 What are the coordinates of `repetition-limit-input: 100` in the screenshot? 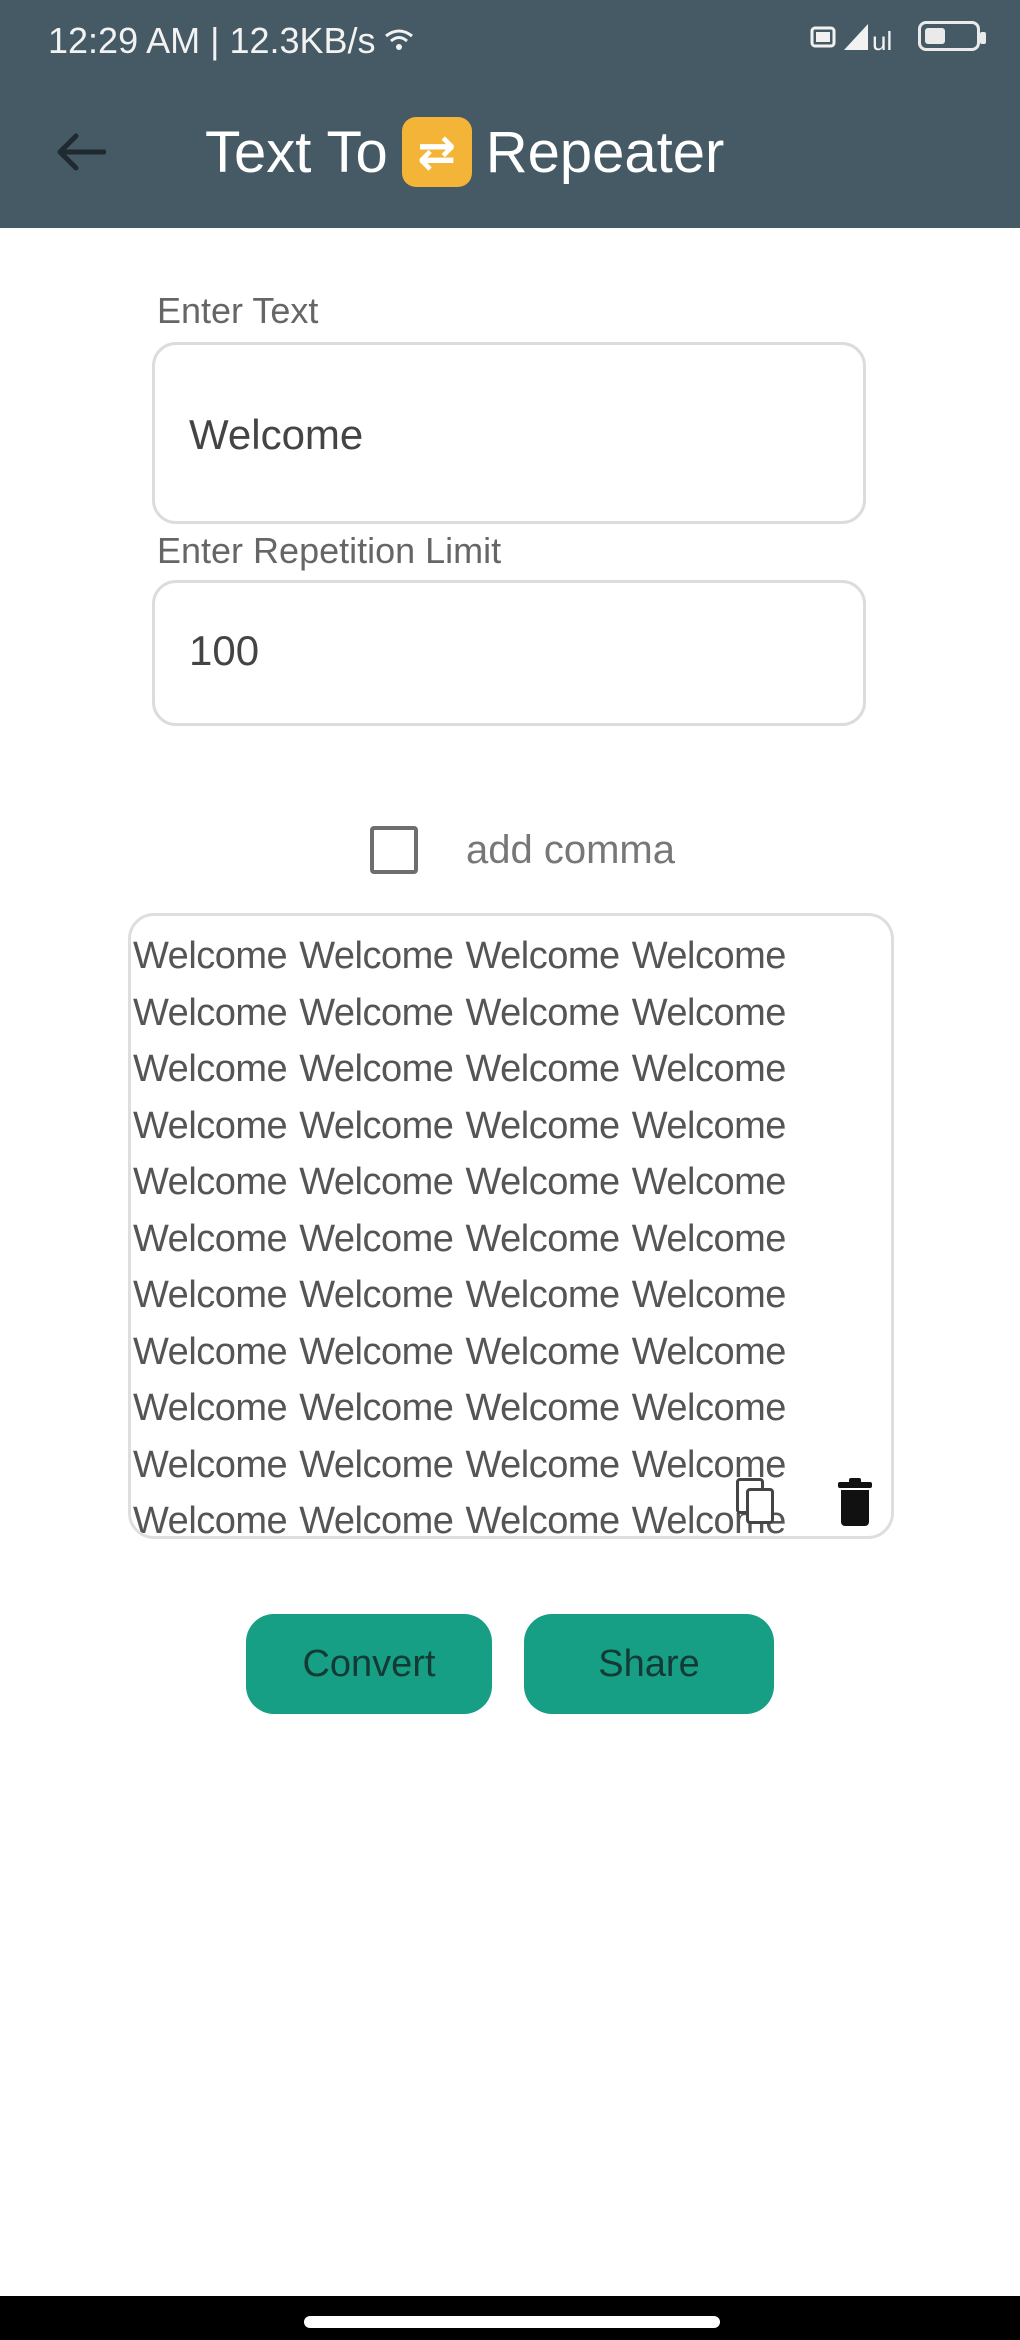 It's located at (509, 653).